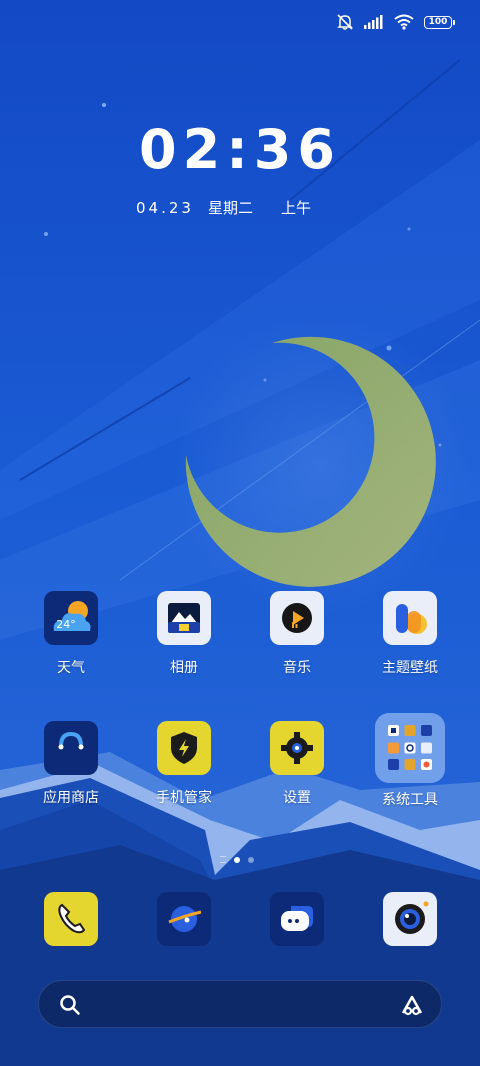  I want to click on folder-system-tools: 系统工具, so click(410, 761).